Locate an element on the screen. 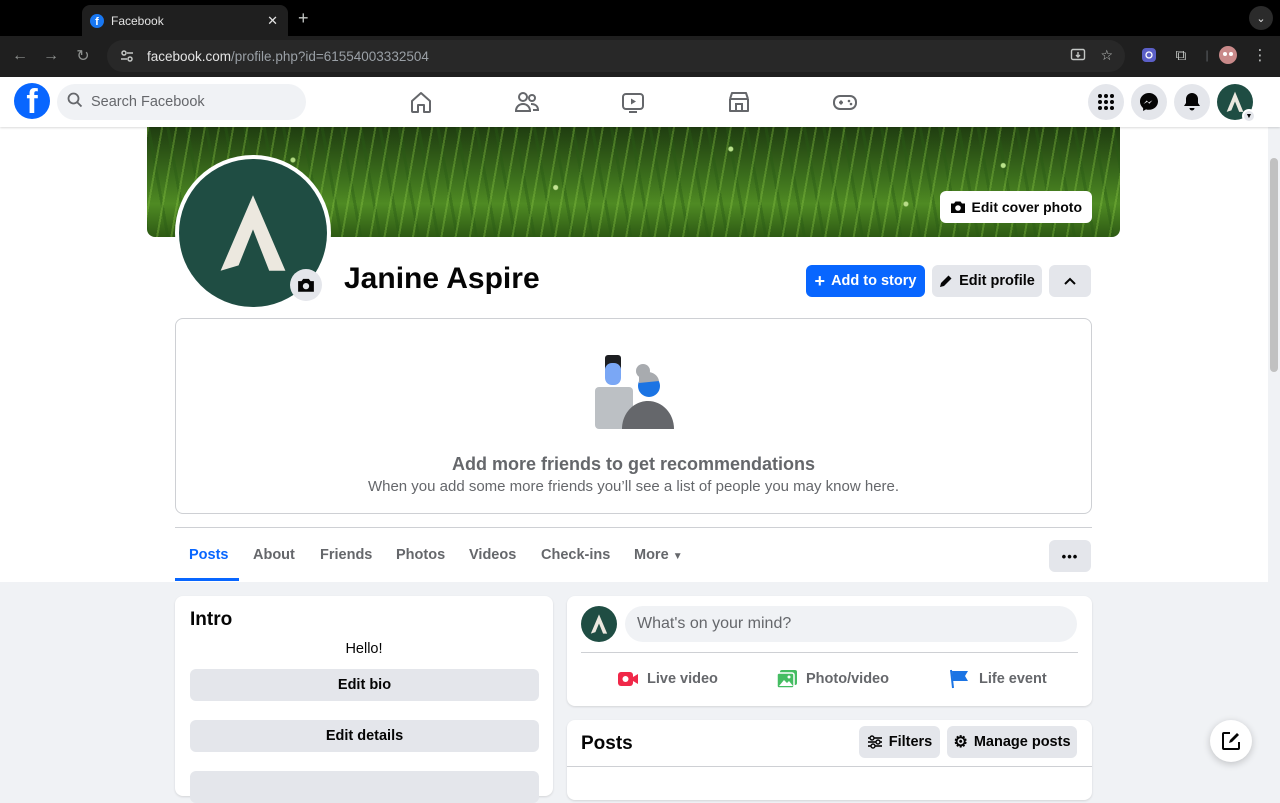 Image resolution: width=1280 pixels, height=803 pixels. extension-icon is located at coordinates (1149, 55).